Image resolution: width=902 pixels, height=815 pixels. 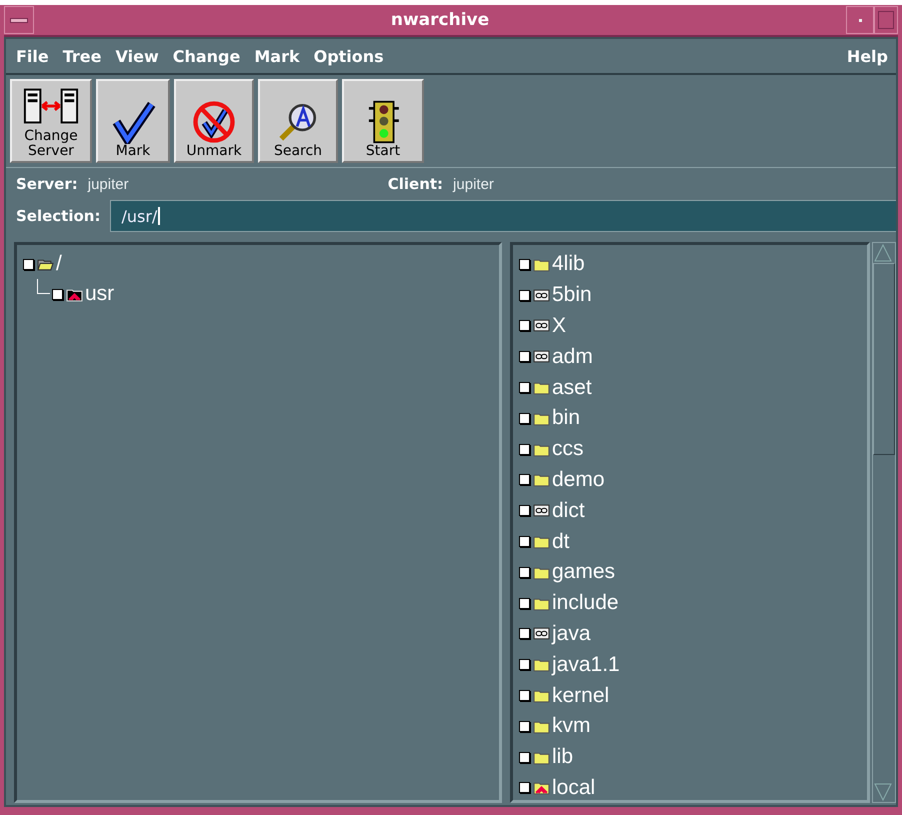 I want to click on directory-entry: bin, so click(x=566, y=418).